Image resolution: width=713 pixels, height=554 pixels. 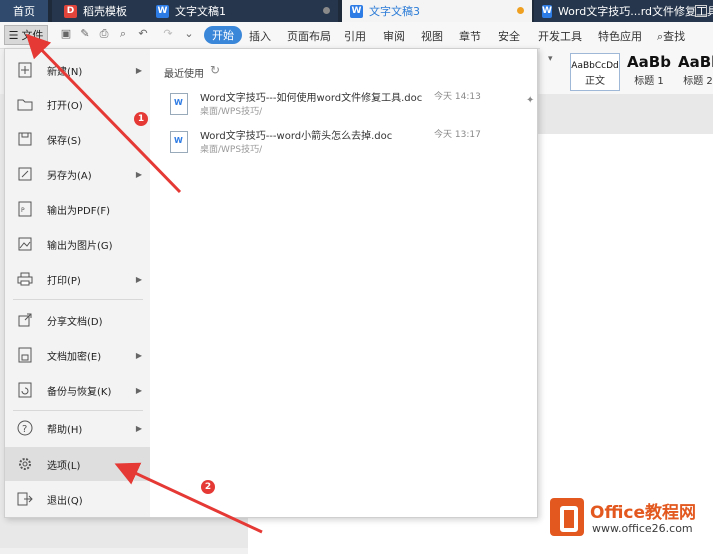 What do you see at coordinates (470, 36) in the screenshot?
I see `tab-chapter: 章节` at bounding box center [470, 36].